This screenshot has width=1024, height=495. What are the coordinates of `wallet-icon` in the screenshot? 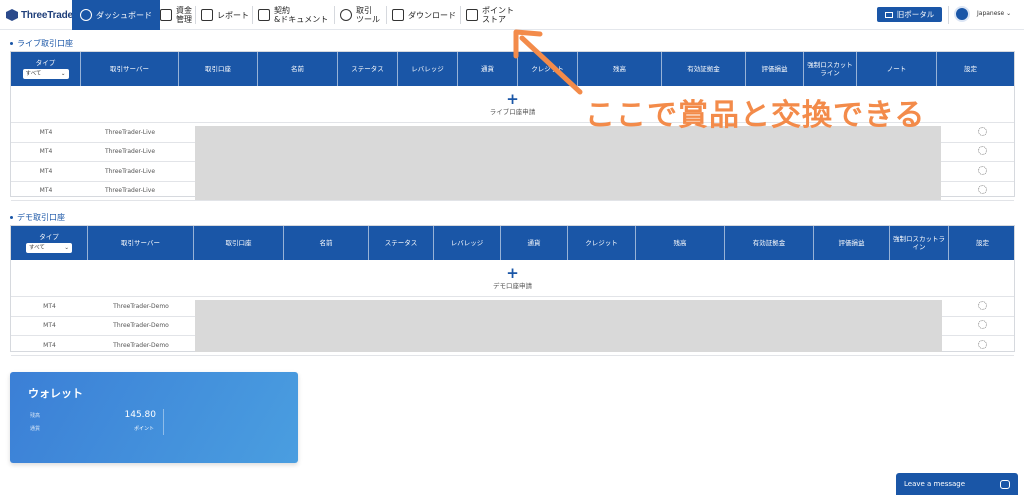 It's located at (166, 15).